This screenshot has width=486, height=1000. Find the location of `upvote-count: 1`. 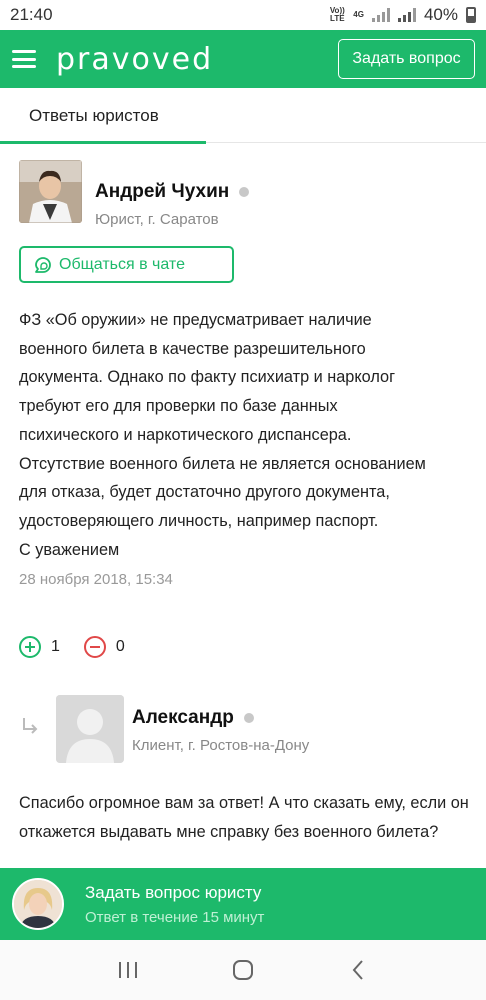

upvote-count: 1 is located at coordinates (55, 646).